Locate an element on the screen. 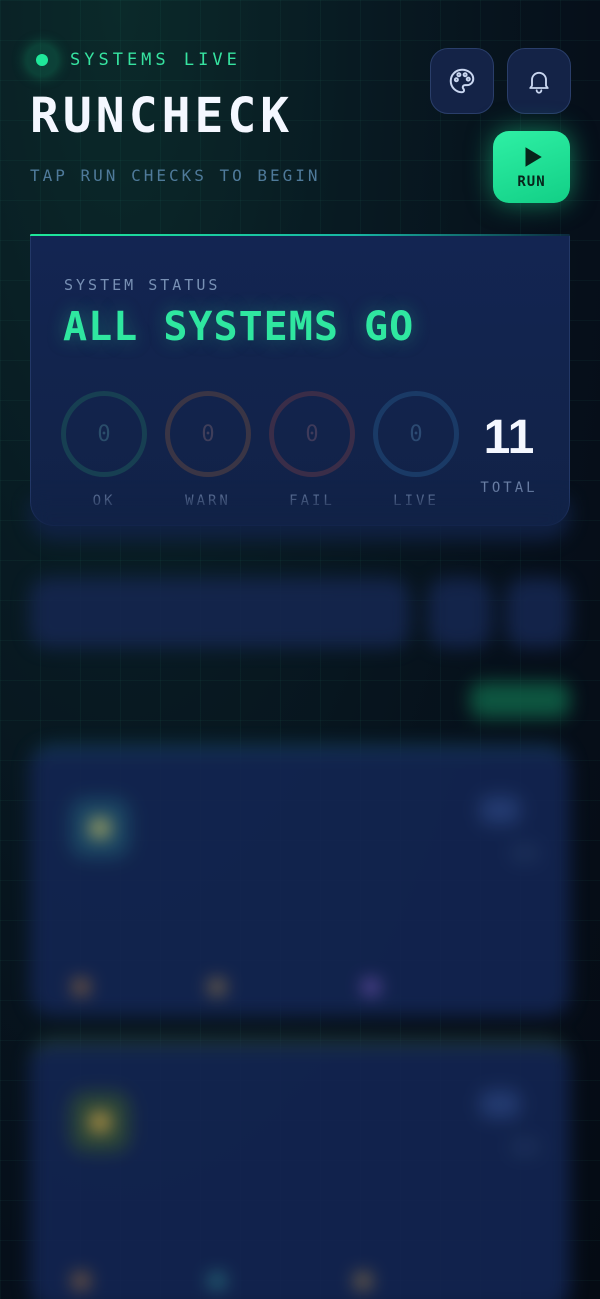 Image resolution: width=600 pixels, height=1299 pixels. subtitle: TAP RUN CHECKS TO BEGIN is located at coordinates (175, 175).